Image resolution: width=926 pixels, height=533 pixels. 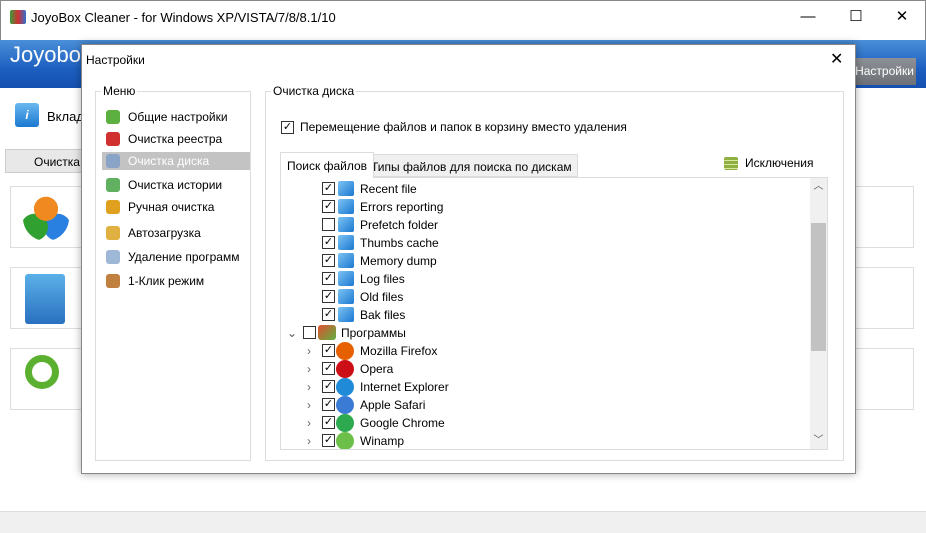 I want to click on file-label: Thumbs cache, so click(x=399, y=243).